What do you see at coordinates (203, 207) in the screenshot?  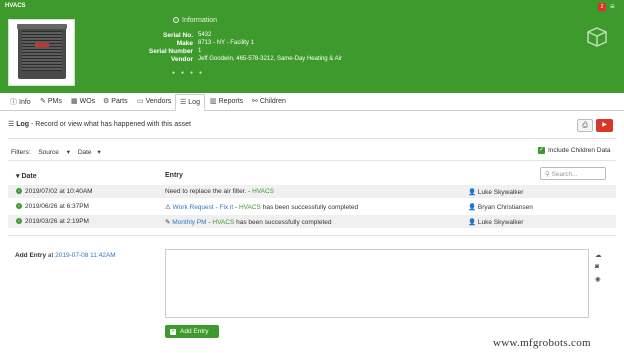 I see `work-request-link: Work Request - Fix it` at bounding box center [203, 207].